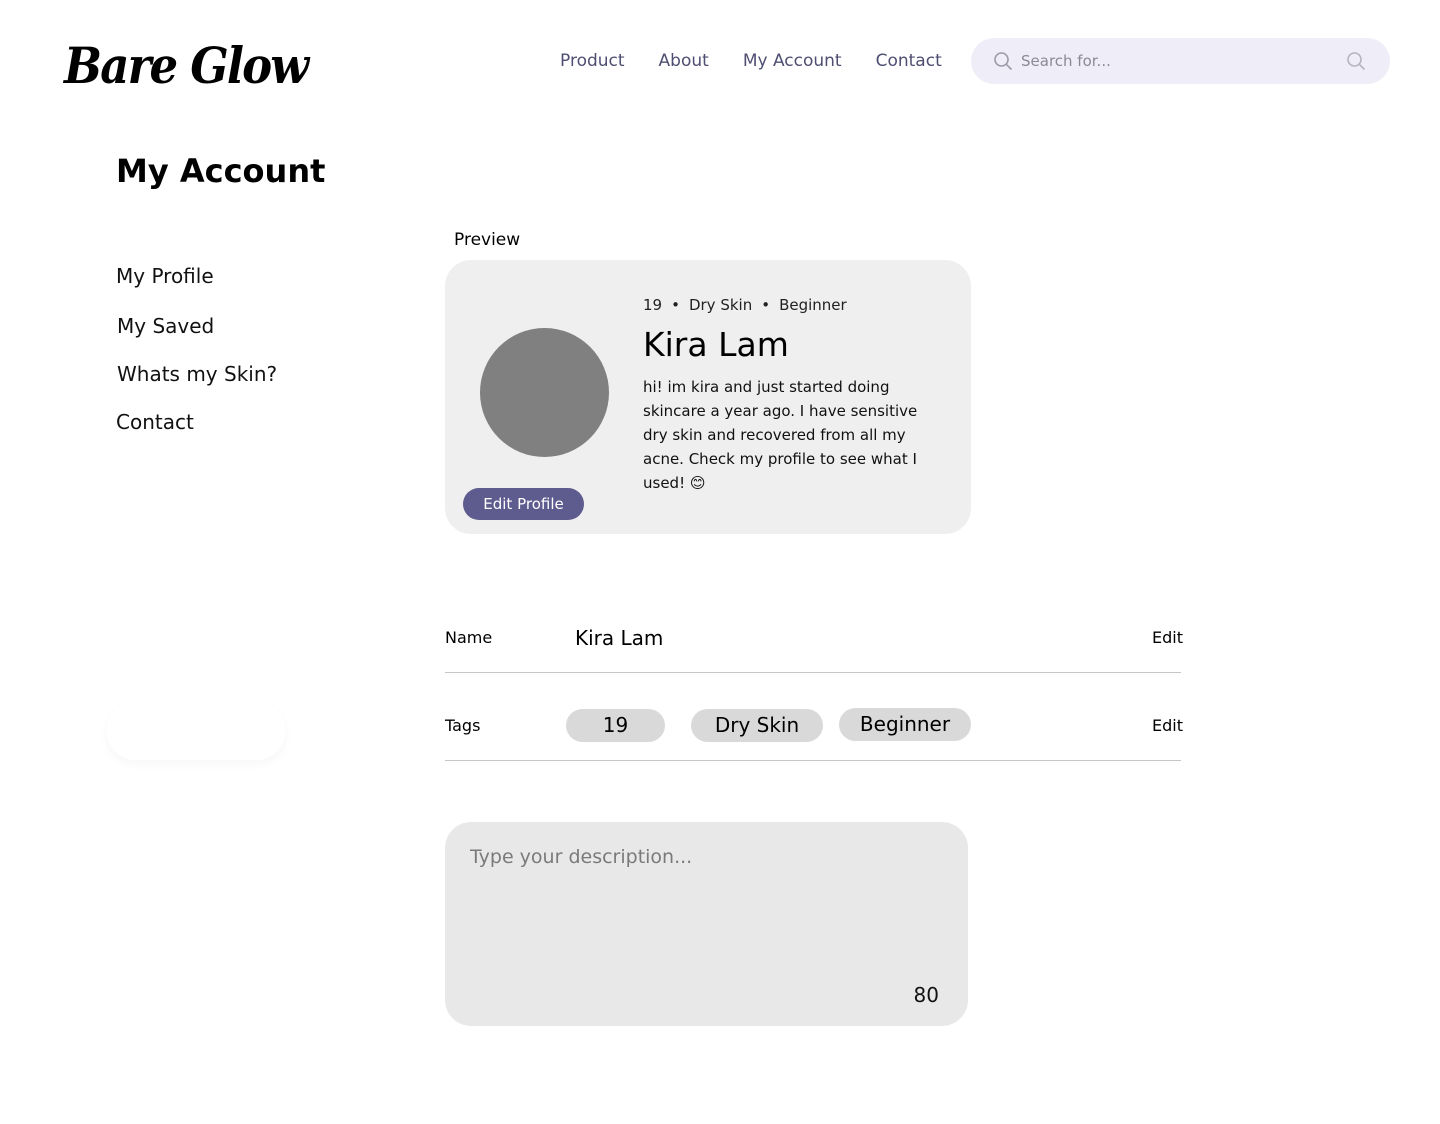 The width and height of the screenshot is (1440, 1124). Describe the element at coordinates (155, 422) in the screenshot. I see `sidebar-item-contact: Contact` at that location.